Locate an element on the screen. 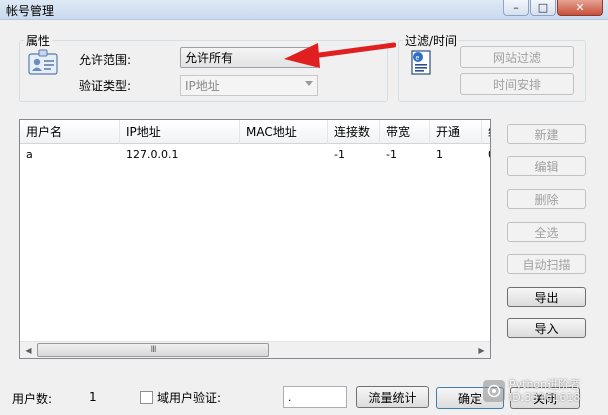  column-header-more: 约 is located at coordinates (486, 132).